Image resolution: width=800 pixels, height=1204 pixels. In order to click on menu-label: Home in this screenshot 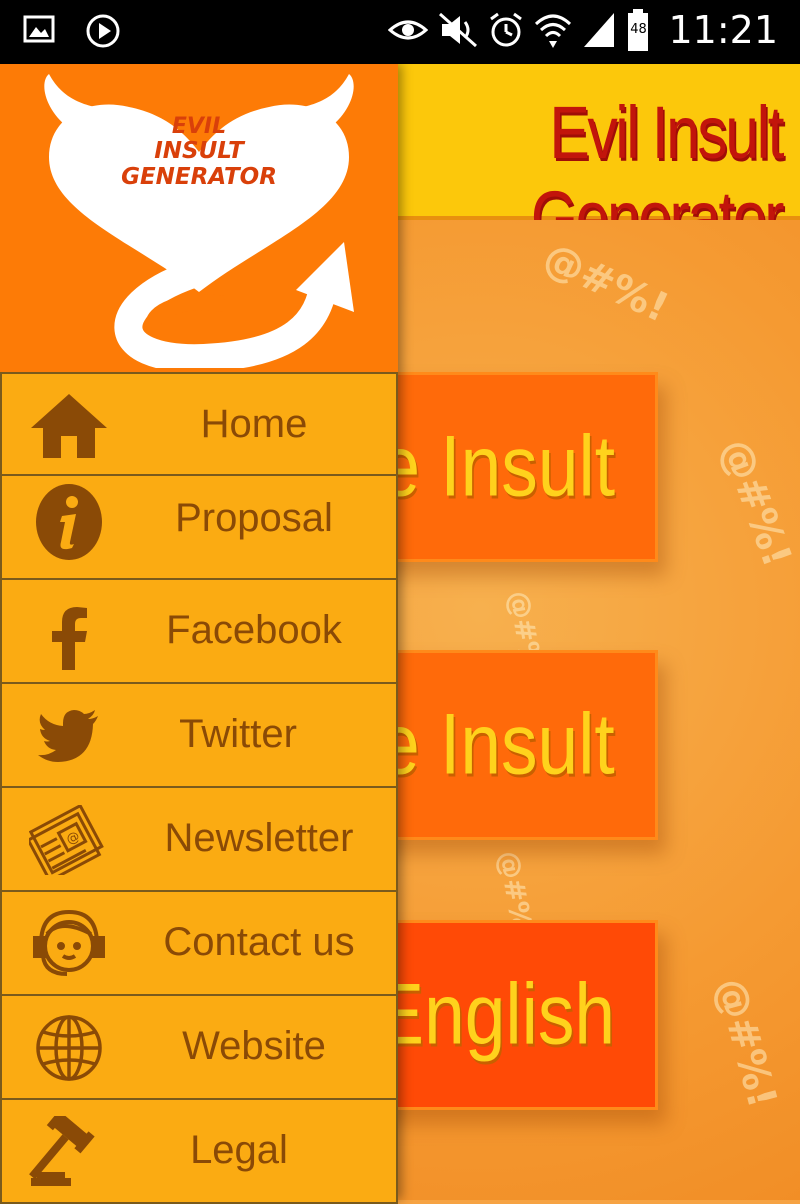, I will do `click(254, 424)`.